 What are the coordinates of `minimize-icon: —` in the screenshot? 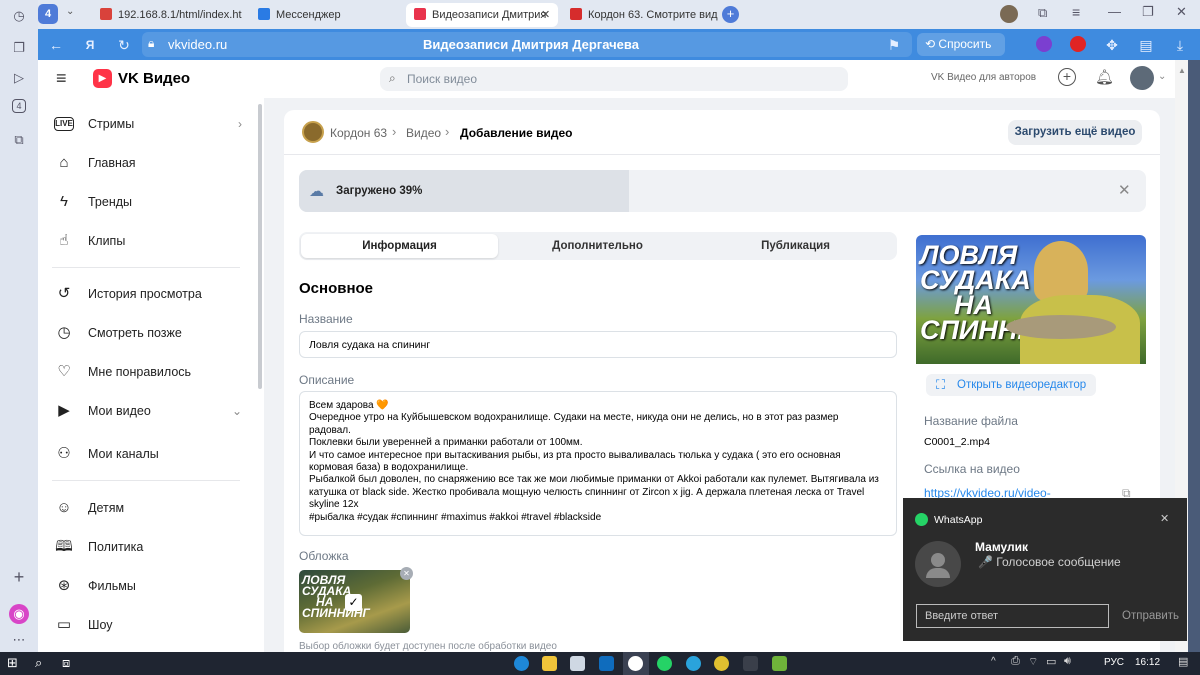 It's located at (1114, 11).